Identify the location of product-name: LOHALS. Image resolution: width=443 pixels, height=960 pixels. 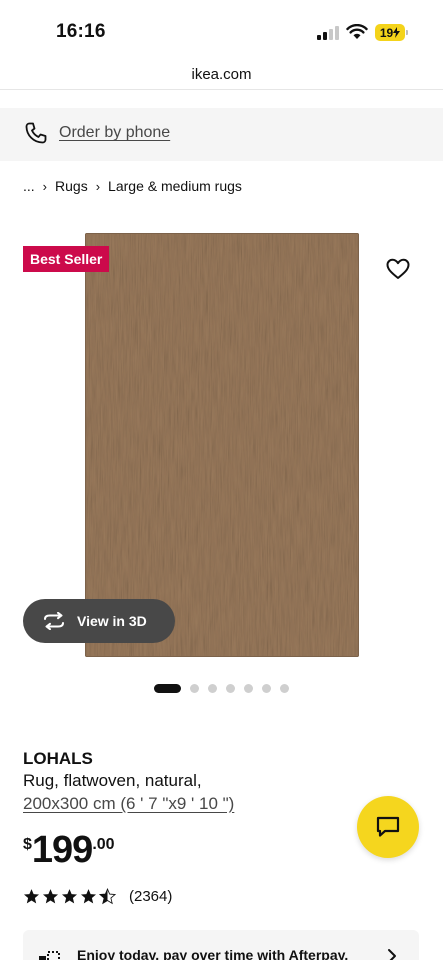
(58, 758).